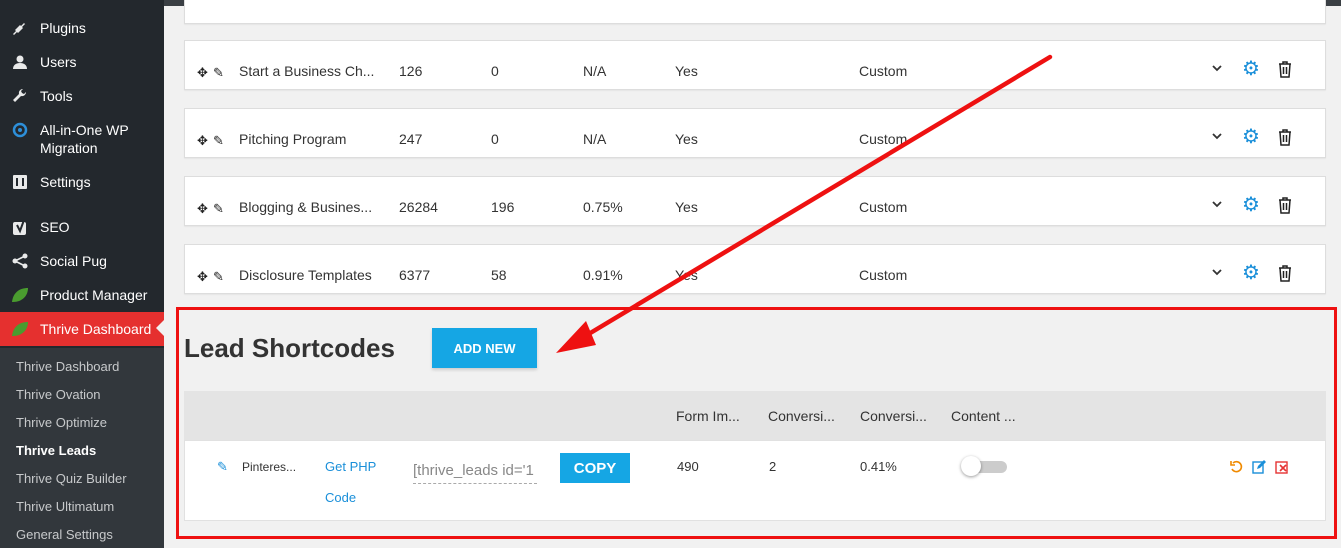 The width and height of the screenshot is (1341, 548). Describe the element at coordinates (20, 260) in the screenshot. I see `share-icon` at that location.